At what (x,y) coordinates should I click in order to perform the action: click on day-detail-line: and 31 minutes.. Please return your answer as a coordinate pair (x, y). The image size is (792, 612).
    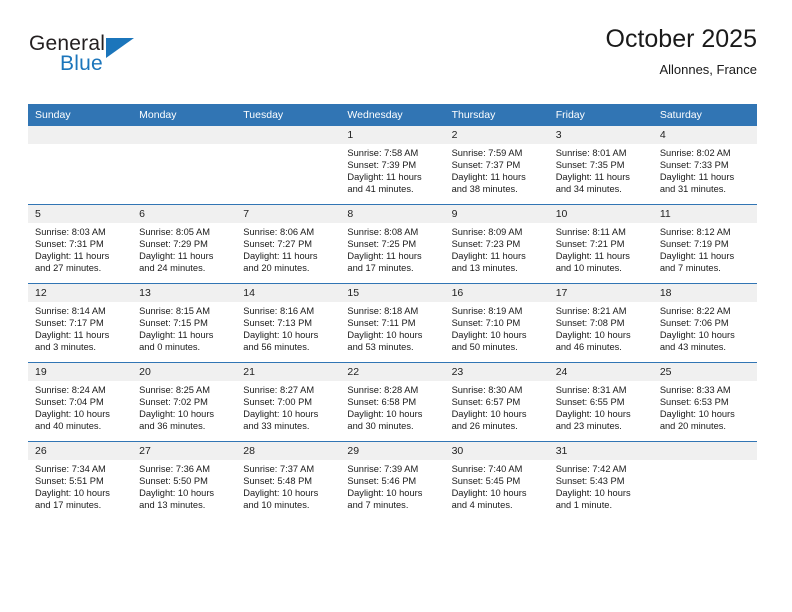
    Looking at the image, I should click on (692, 189).